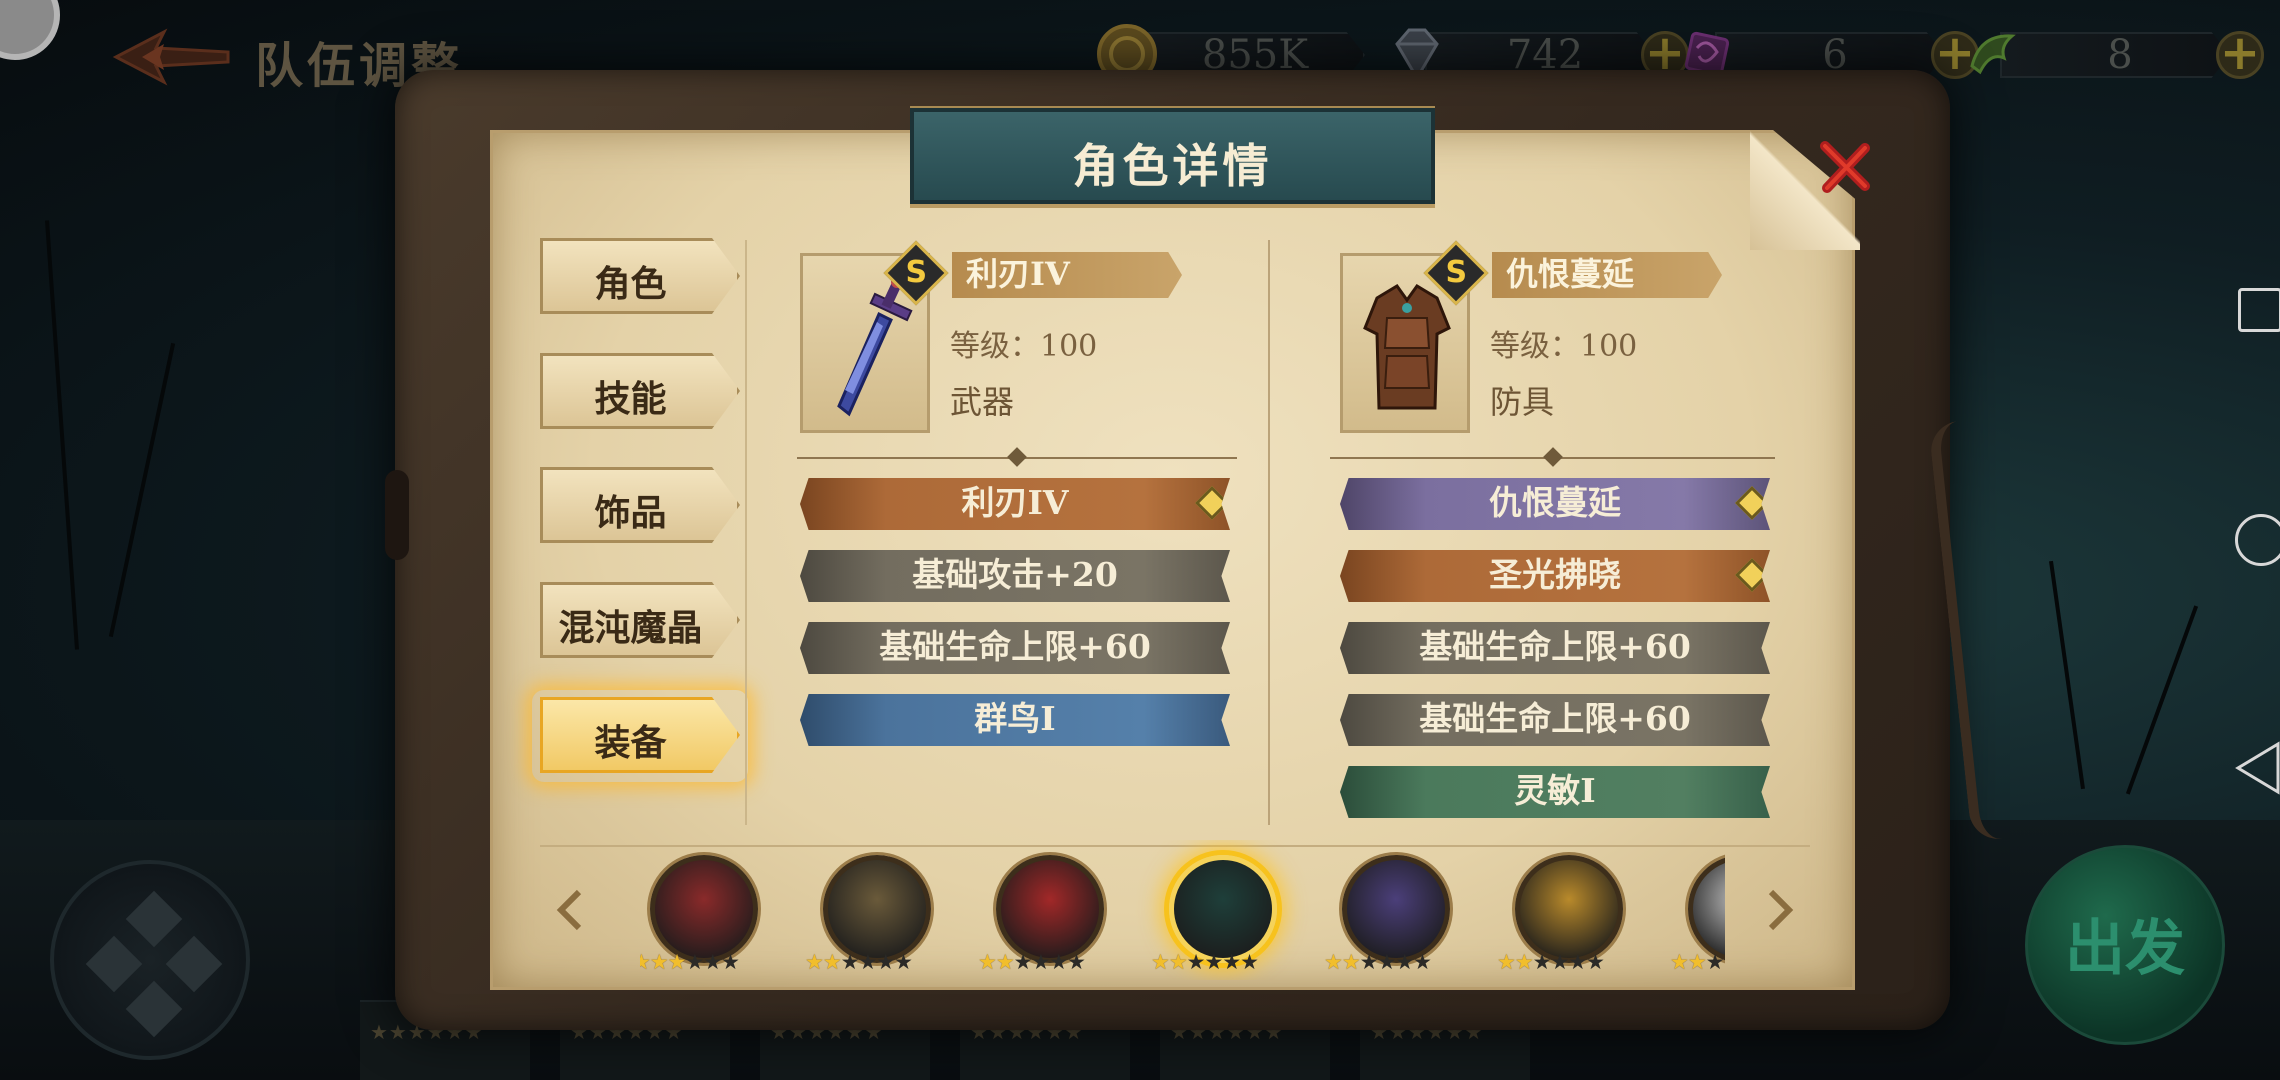 This screenshot has width=2280, height=1080. What do you see at coordinates (2125, 945) in the screenshot?
I see `depart-button: 出发` at bounding box center [2125, 945].